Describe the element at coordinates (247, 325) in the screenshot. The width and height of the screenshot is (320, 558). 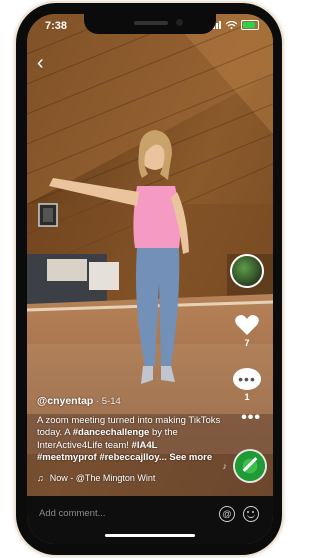
I see `heart-icon` at that location.